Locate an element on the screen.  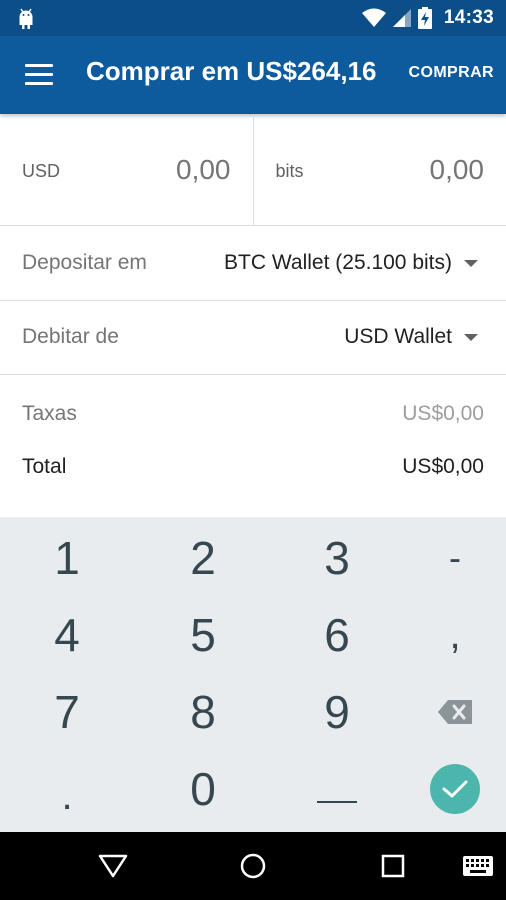
recents-button is located at coordinates (393, 866).